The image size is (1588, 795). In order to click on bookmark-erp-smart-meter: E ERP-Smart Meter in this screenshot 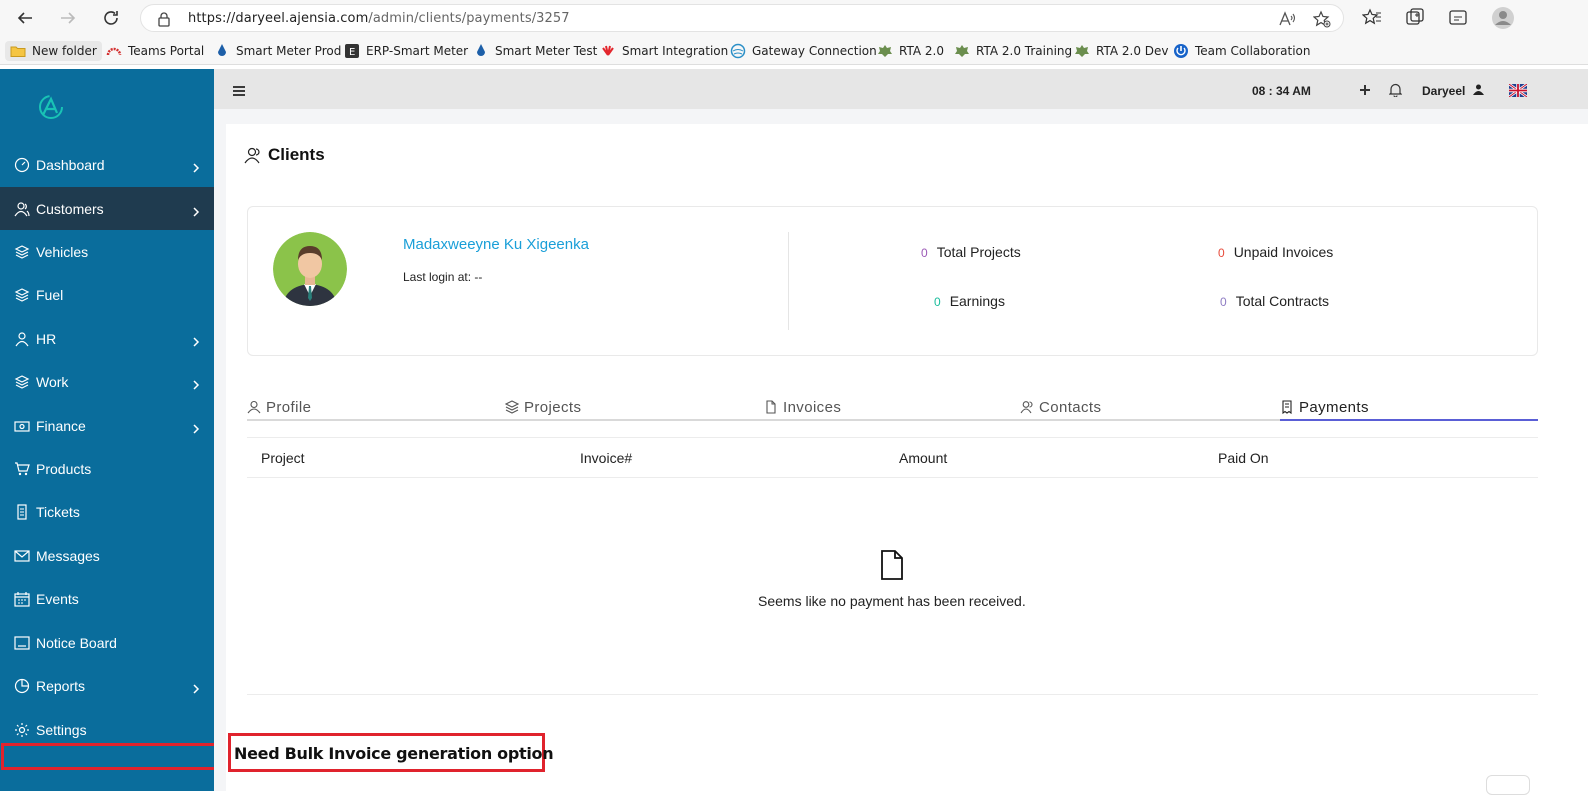, I will do `click(406, 51)`.